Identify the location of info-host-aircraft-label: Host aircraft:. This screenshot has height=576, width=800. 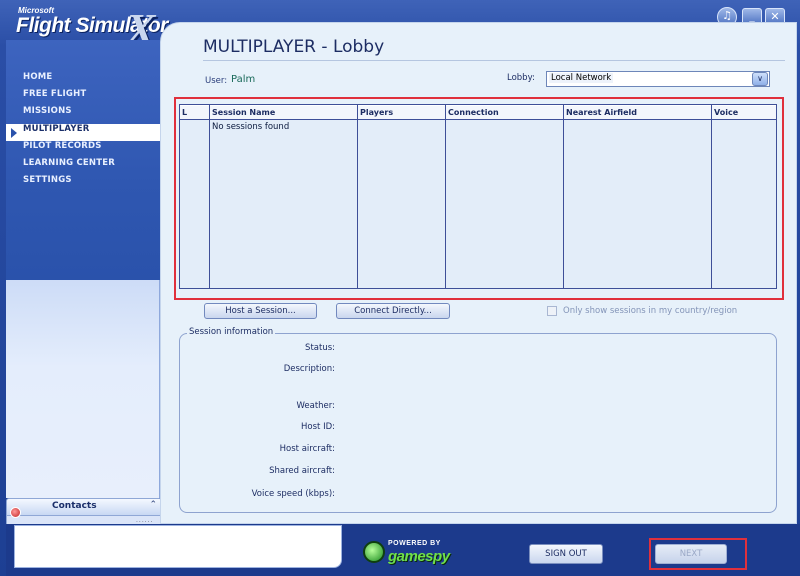
(307, 449).